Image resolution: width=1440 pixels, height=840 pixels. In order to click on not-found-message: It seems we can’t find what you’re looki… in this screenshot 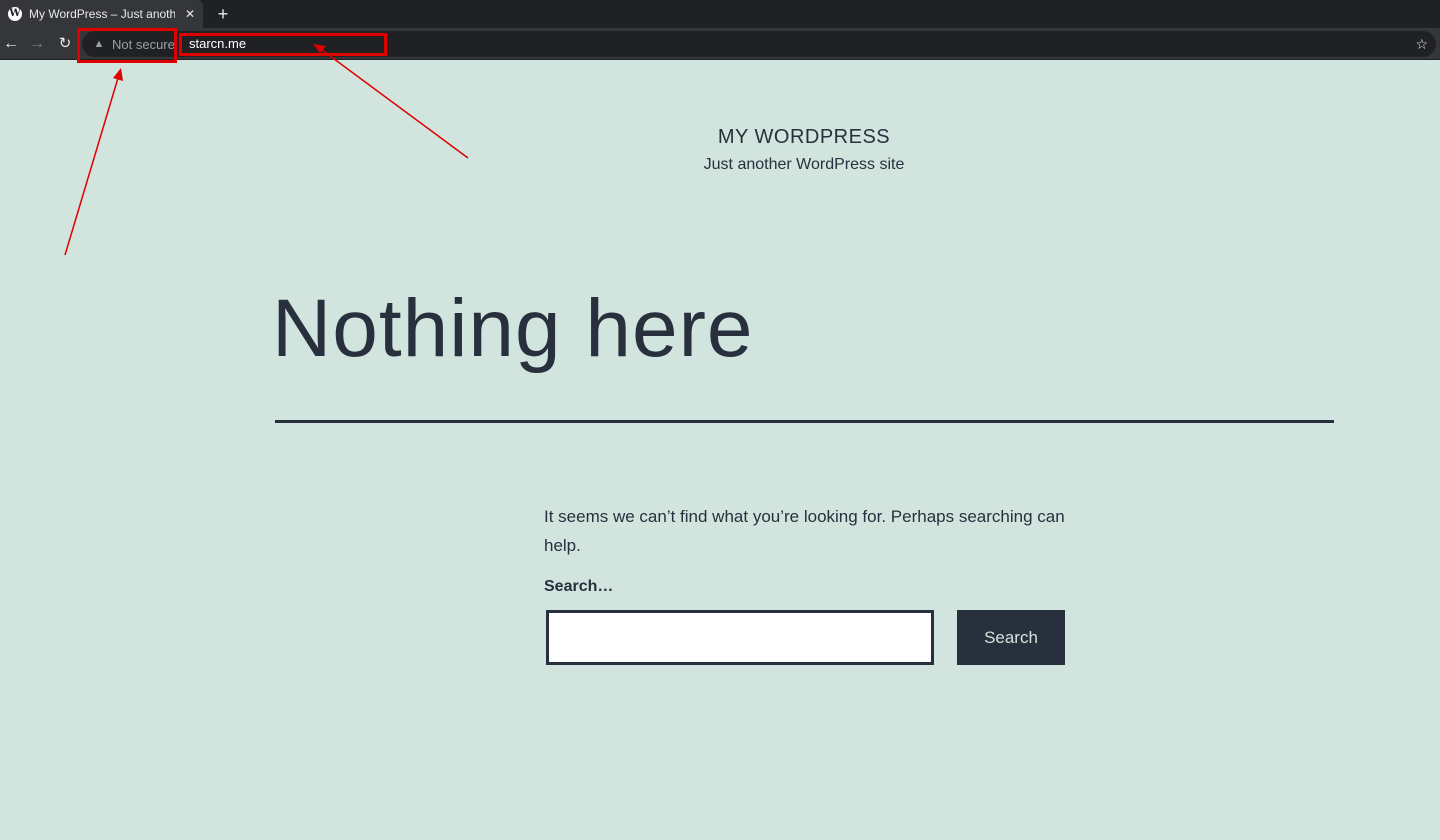, I will do `click(804, 531)`.